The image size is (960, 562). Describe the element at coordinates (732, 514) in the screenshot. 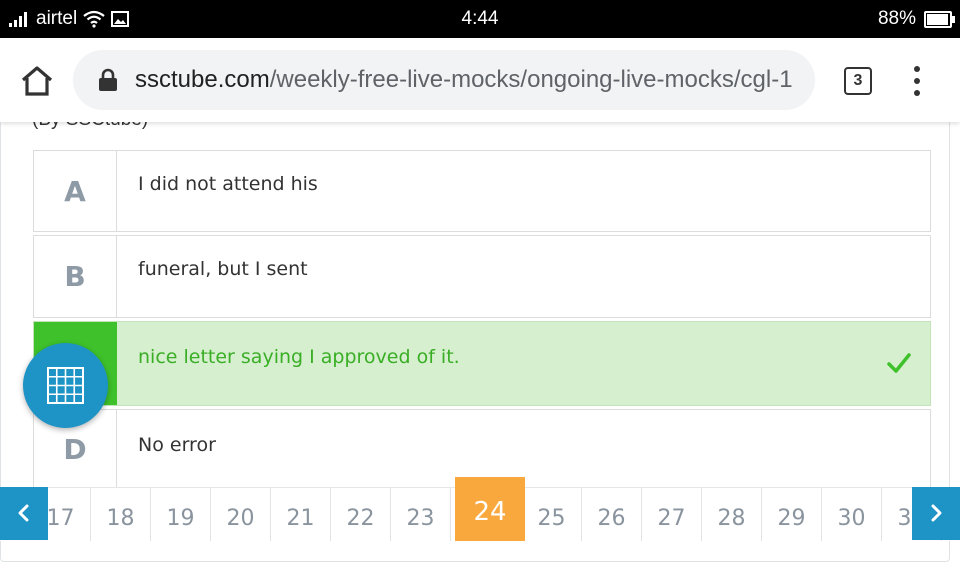

I see `page-number-28: 28` at that location.